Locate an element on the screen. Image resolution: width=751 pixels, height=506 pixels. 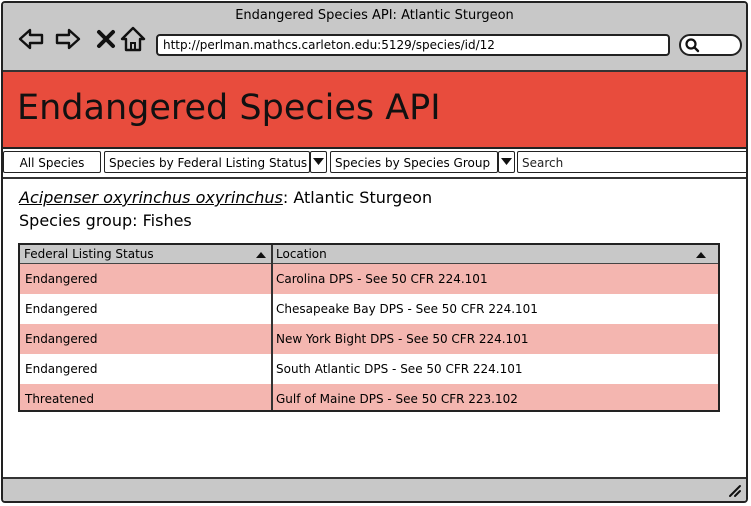
species-group-line: Species group: Fishes is located at coordinates (105, 220).